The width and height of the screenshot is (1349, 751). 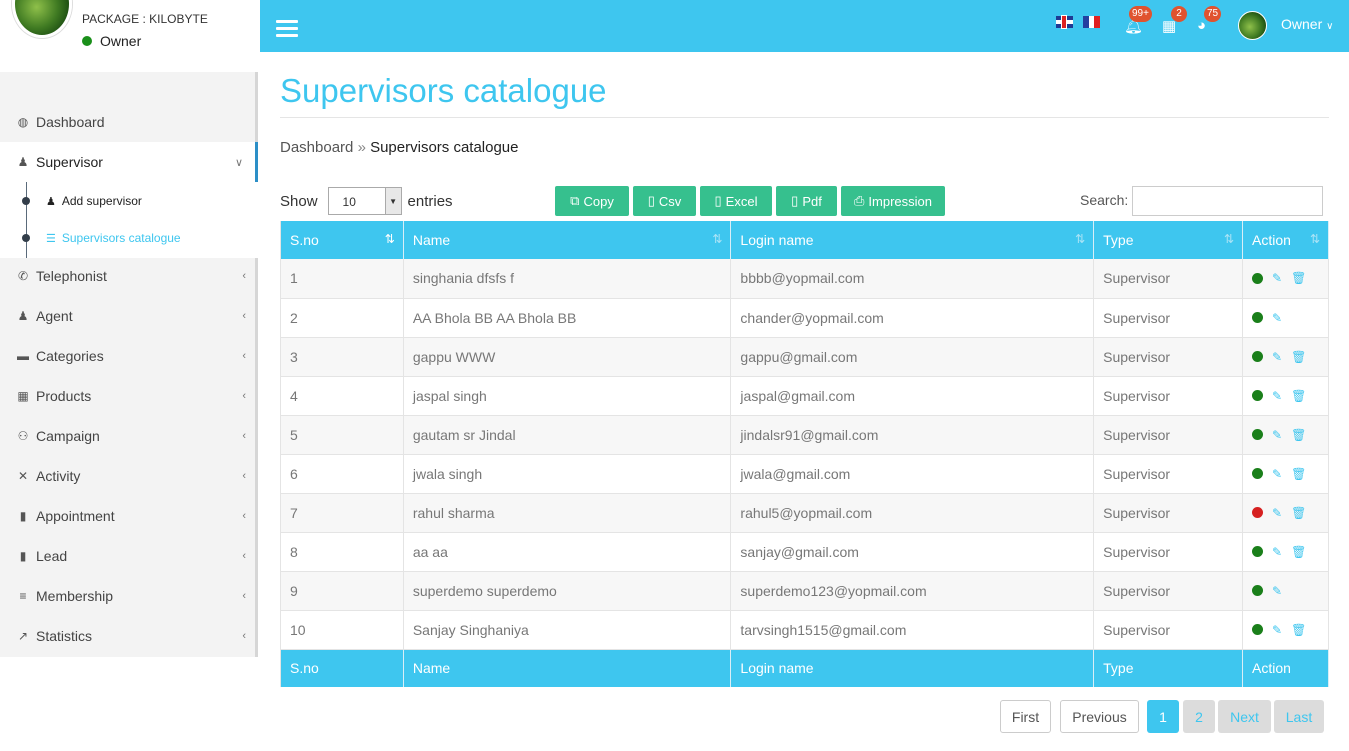 What do you see at coordinates (129, 316) in the screenshot?
I see `sidebar-item-agent: ♟ Agent ‹` at bounding box center [129, 316].